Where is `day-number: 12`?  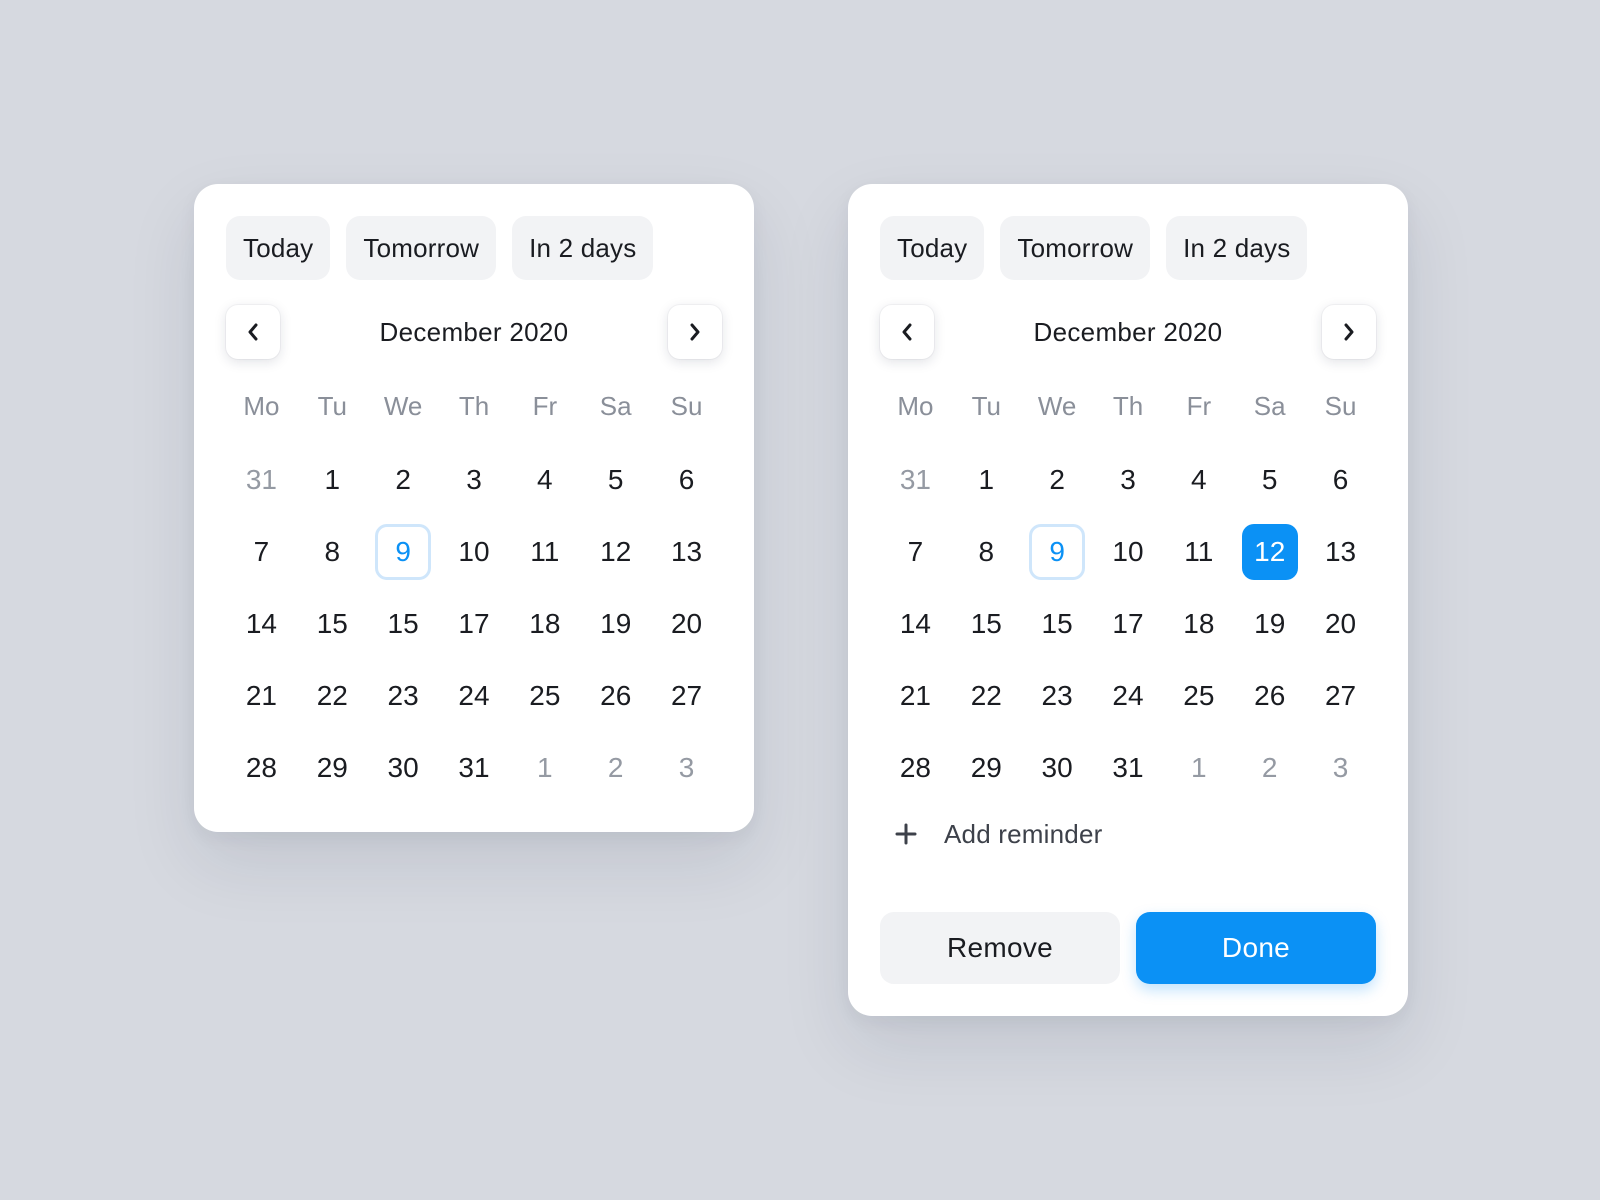 day-number: 12 is located at coordinates (616, 551).